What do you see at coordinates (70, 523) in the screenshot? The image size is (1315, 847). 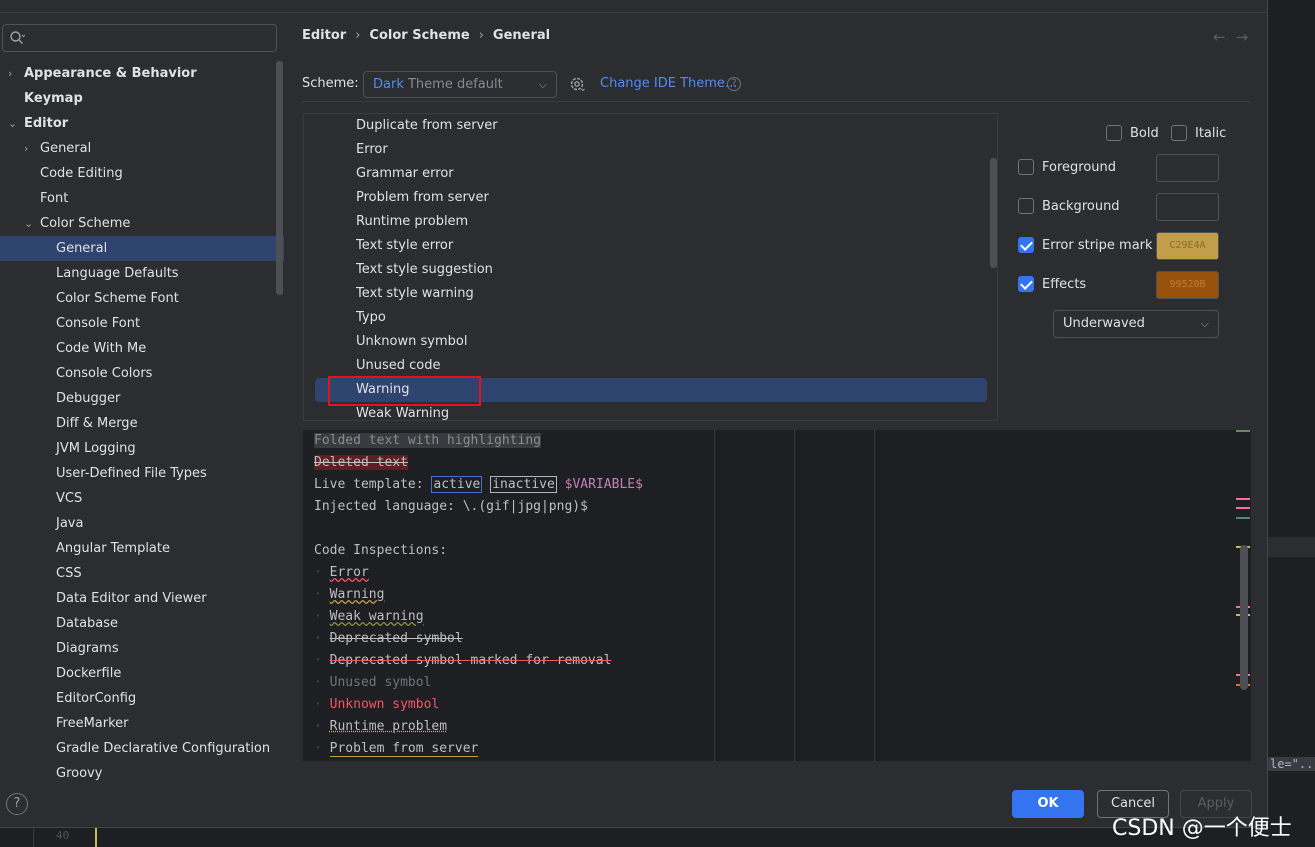 I see `sidebar-item-label: Java` at bounding box center [70, 523].